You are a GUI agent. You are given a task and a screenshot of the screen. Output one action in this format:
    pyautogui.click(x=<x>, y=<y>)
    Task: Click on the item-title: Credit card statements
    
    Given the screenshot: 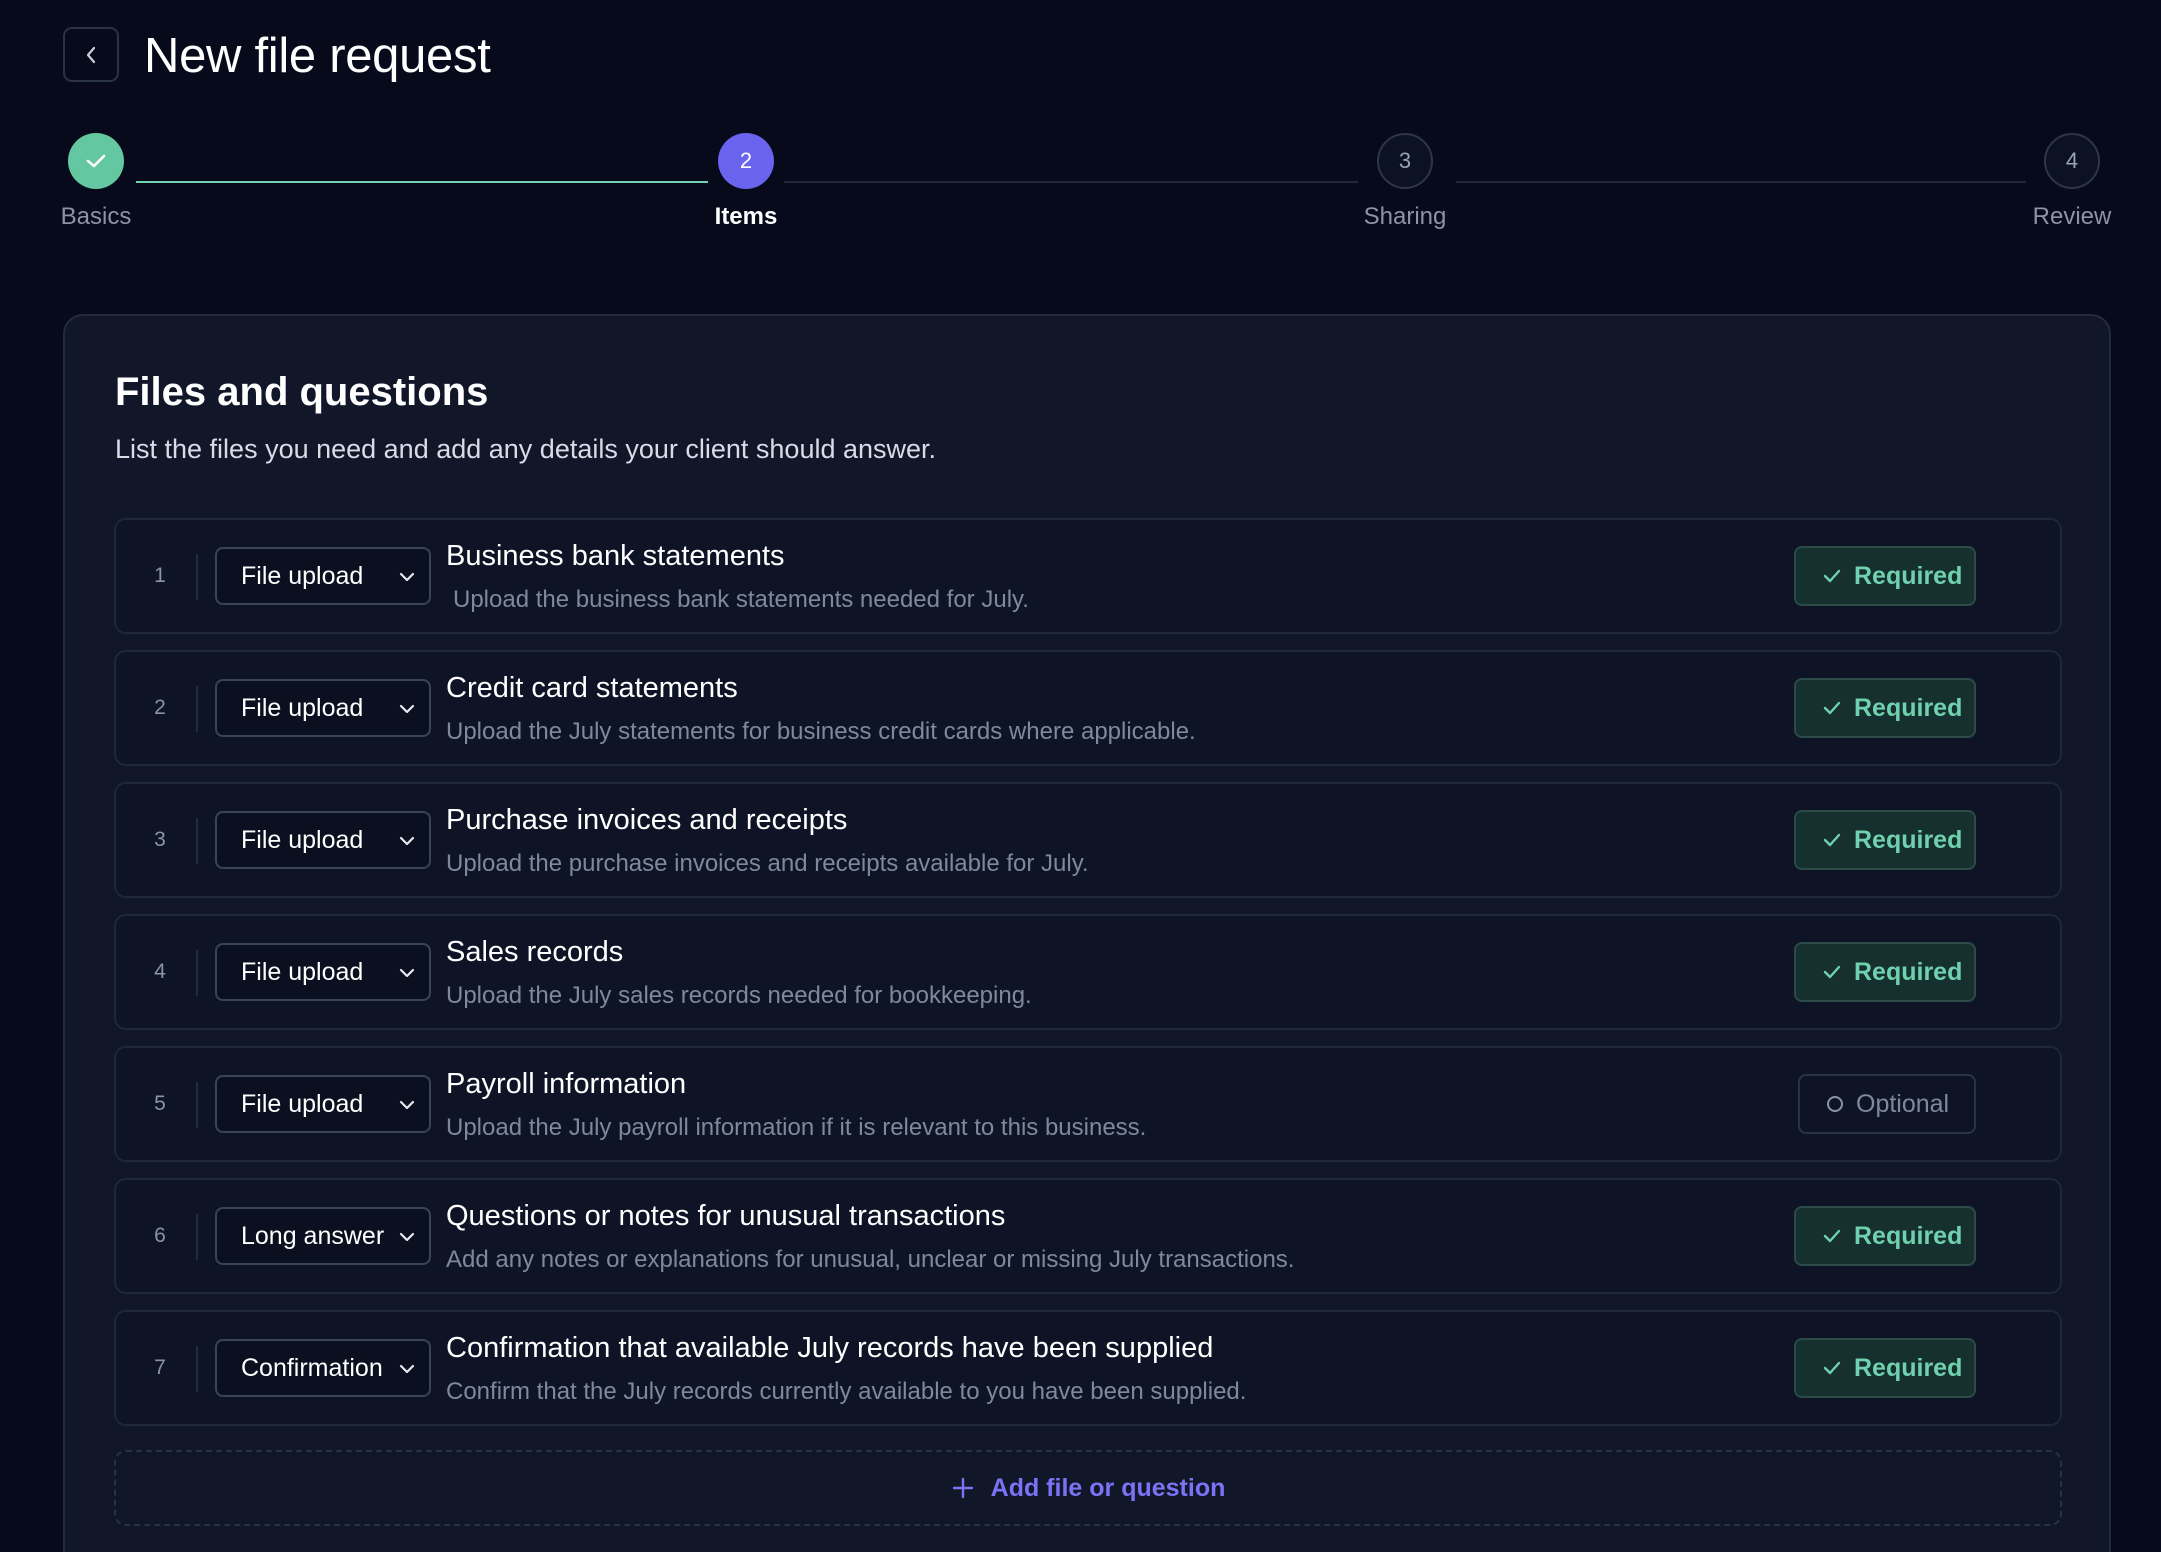 What is the action you would take?
    pyautogui.click(x=592, y=688)
    